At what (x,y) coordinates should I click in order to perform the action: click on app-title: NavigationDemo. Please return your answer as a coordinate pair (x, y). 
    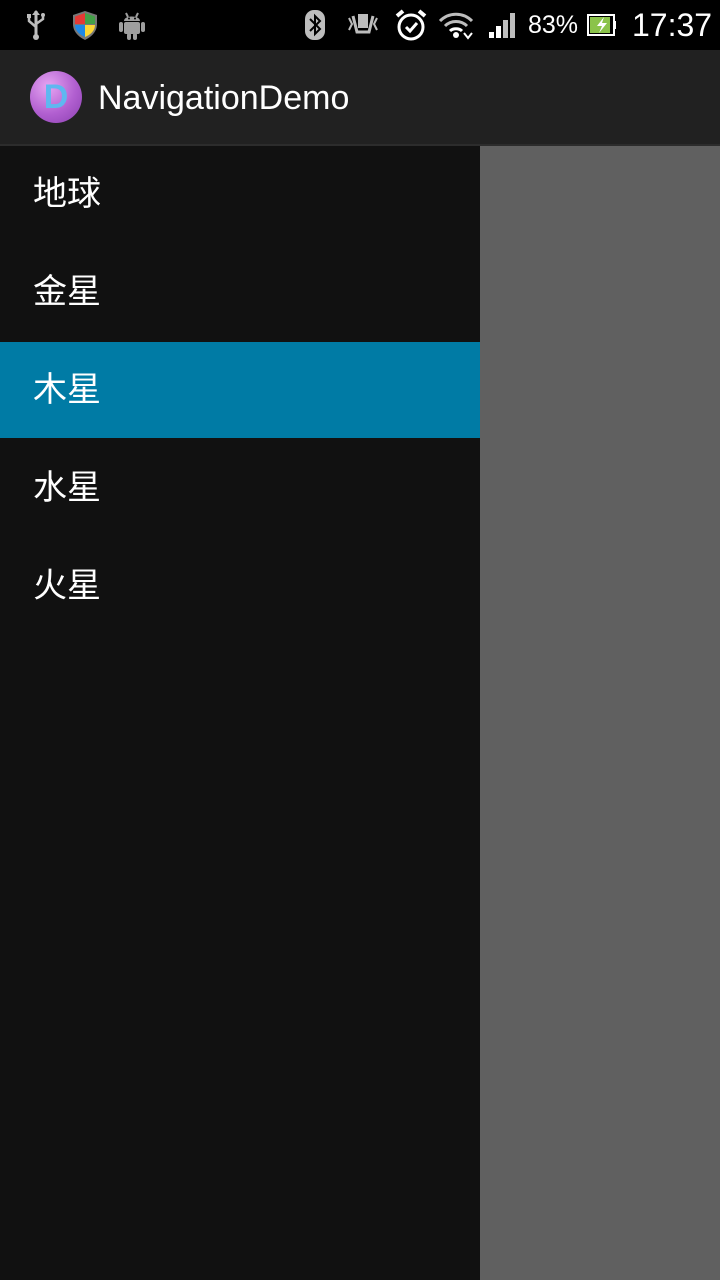
    Looking at the image, I should click on (224, 98).